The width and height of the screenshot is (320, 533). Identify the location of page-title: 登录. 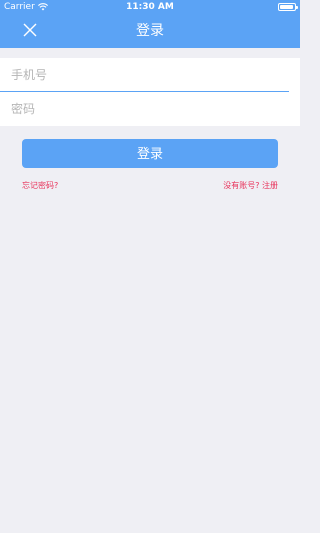
(150, 31).